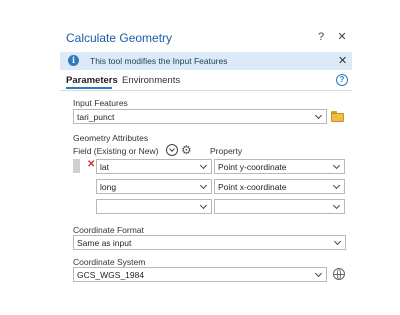 The width and height of the screenshot is (400, 315). Describe the element at coordinates (108, 187) in the screenshot. I see `geometry-field-value: long` at that location.